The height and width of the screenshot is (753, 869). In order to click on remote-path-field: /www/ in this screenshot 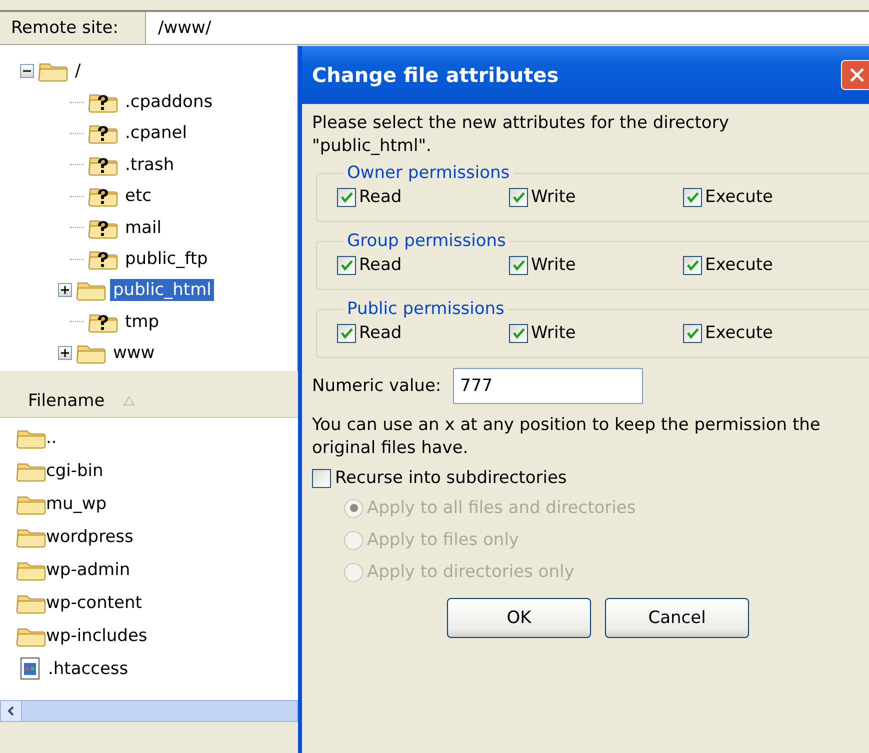, I will do `click(507, 28)`.